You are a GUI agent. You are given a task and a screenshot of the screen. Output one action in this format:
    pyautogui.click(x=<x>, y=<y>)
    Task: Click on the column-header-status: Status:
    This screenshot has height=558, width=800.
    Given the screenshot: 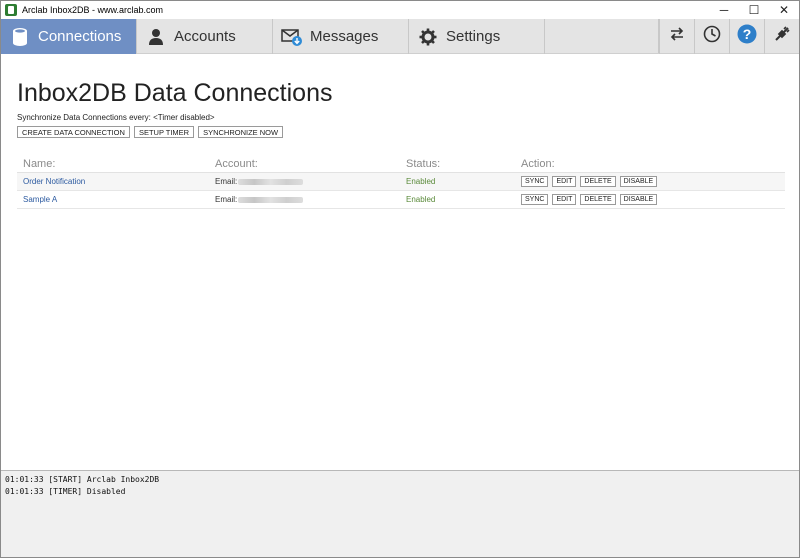 What is the action you would take?
    pyautogui.click(x=423, y=163)
    